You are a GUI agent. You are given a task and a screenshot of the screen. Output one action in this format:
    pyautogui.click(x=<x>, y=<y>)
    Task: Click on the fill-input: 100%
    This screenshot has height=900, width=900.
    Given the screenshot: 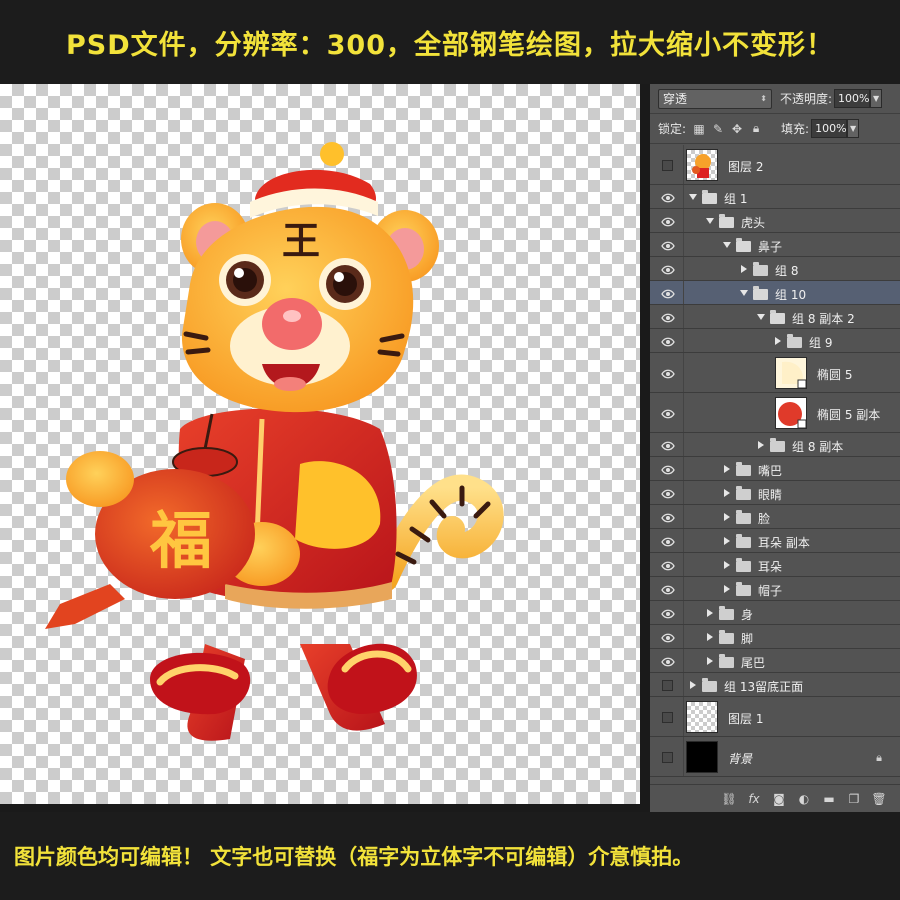 What is the action you would take?
    pyautogui.click(x=829, y=128)
    